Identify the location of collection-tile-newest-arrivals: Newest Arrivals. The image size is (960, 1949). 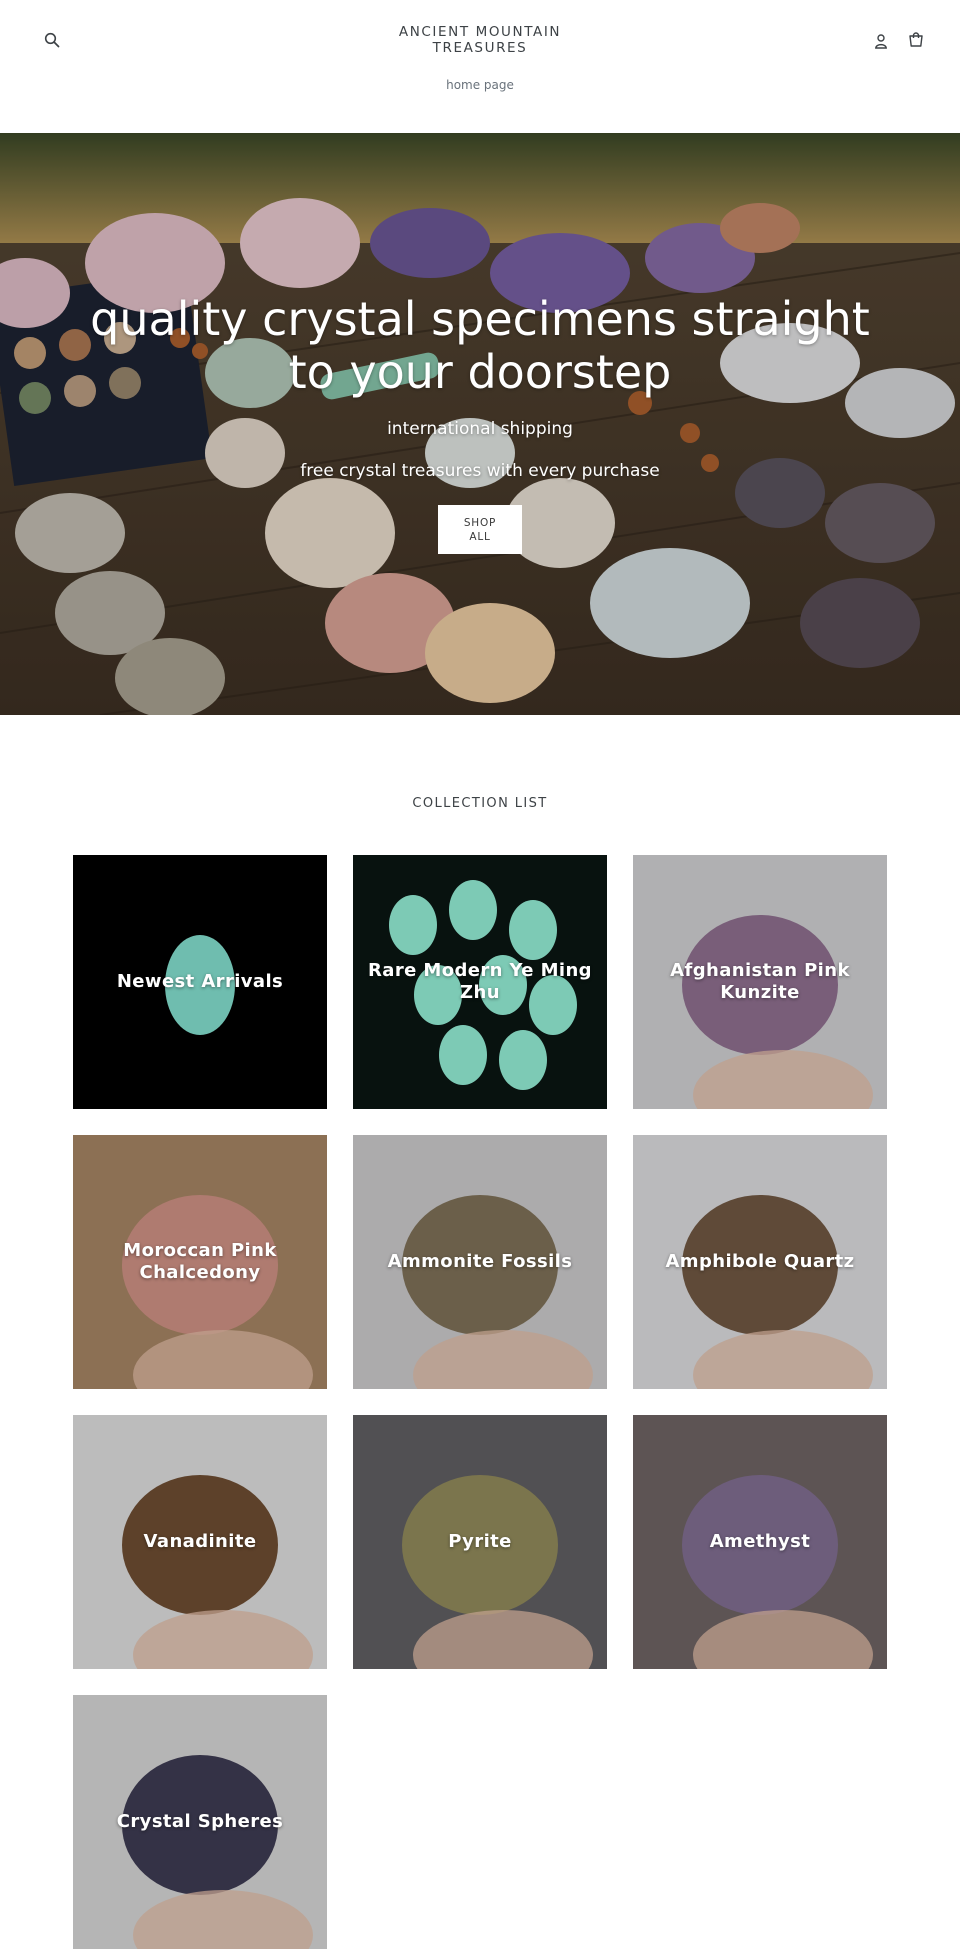
(200, 982).